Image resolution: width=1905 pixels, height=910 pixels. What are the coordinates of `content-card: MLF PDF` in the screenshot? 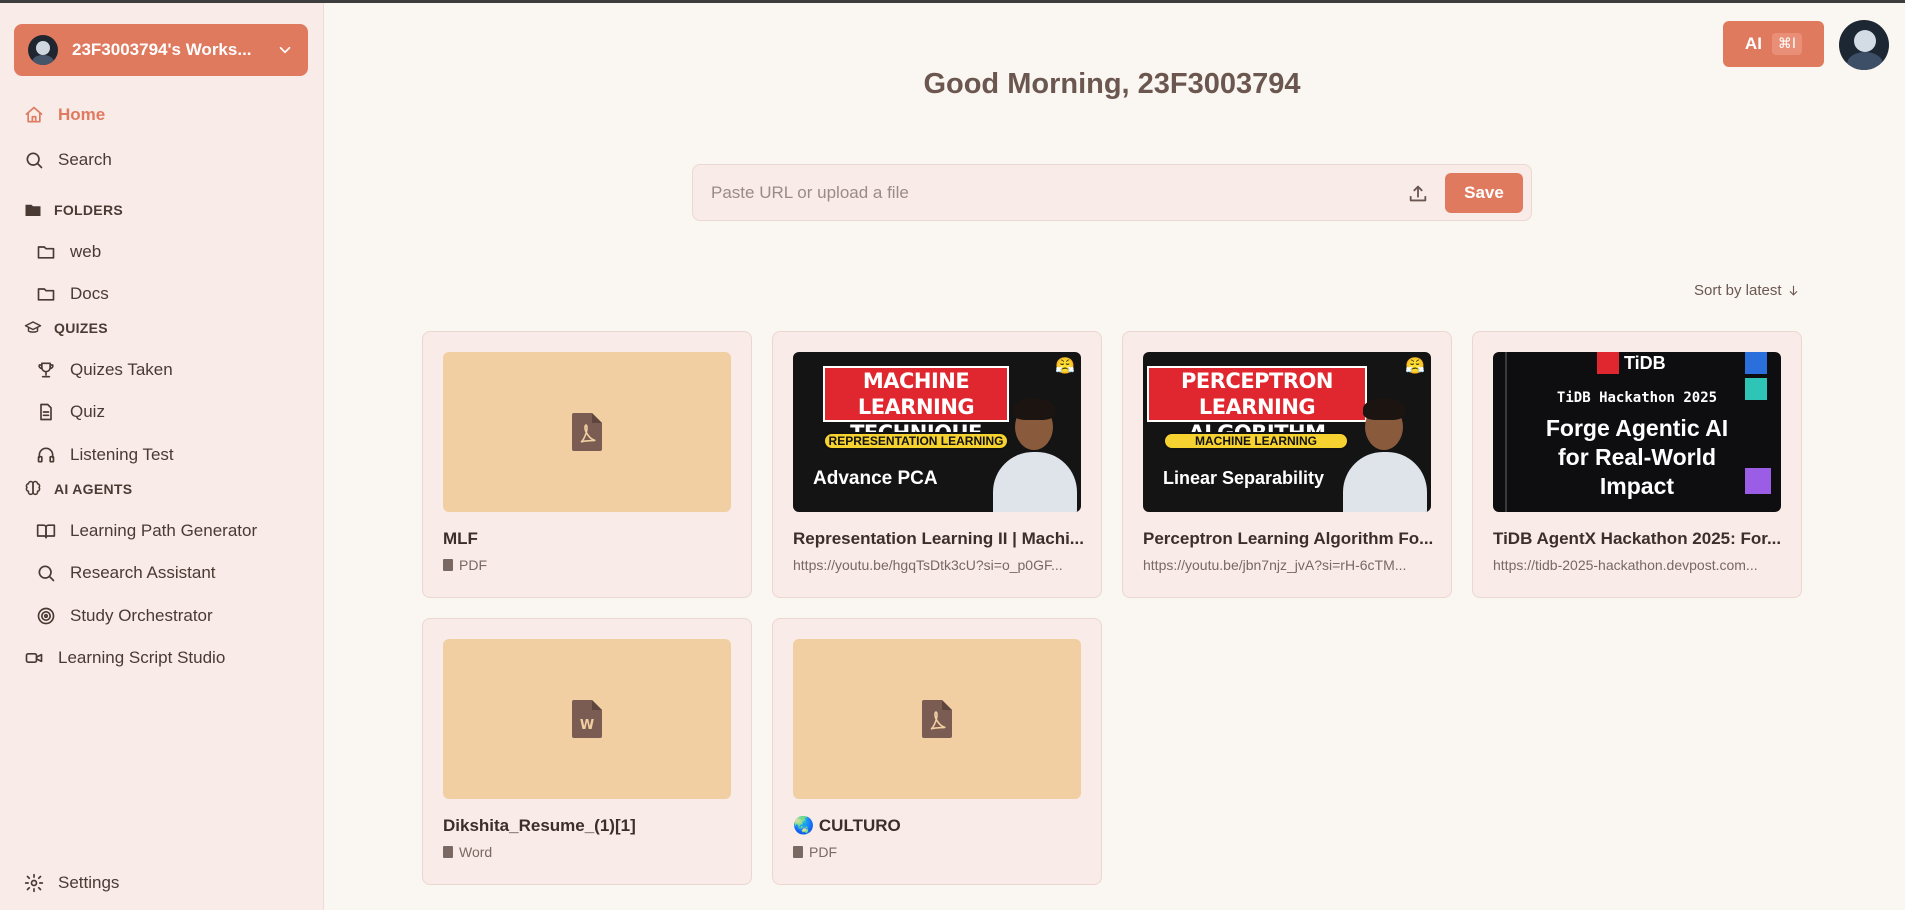 It's located at (587, 464).